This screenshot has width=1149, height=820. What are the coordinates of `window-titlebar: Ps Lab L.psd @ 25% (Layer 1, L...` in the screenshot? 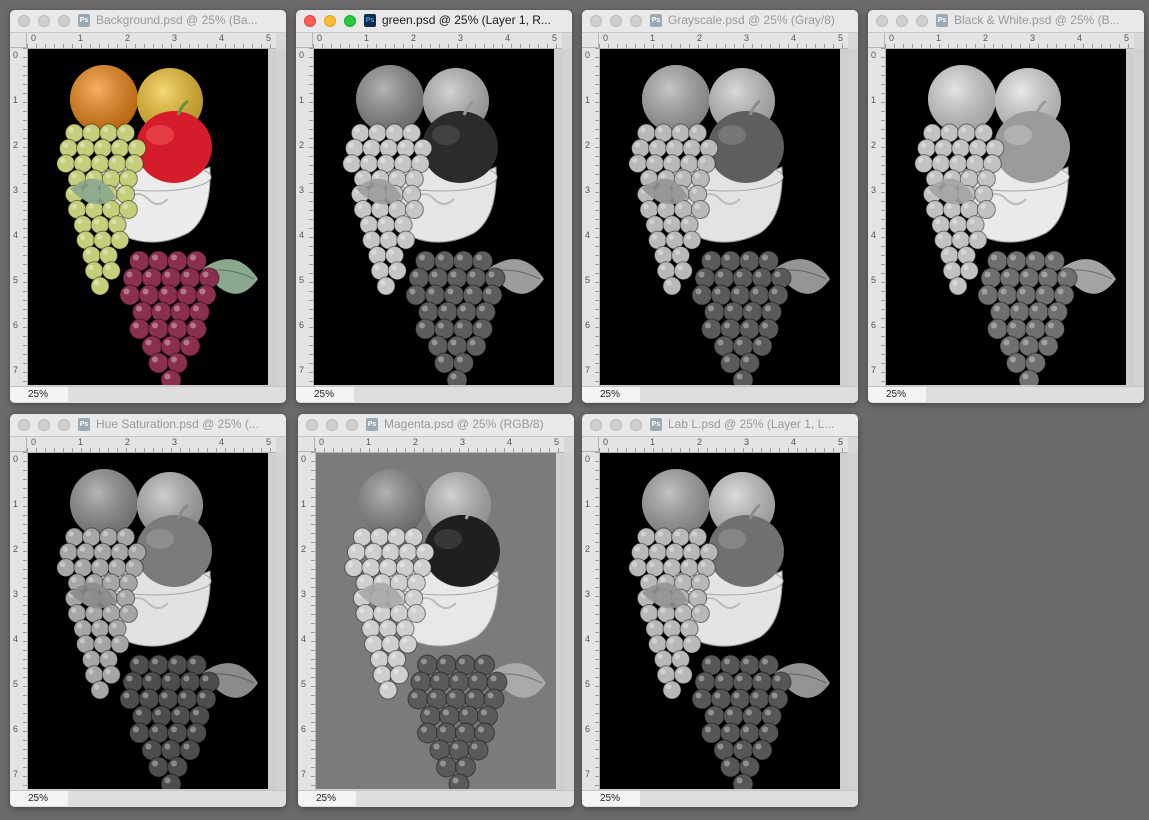 It's located at (720, 425).